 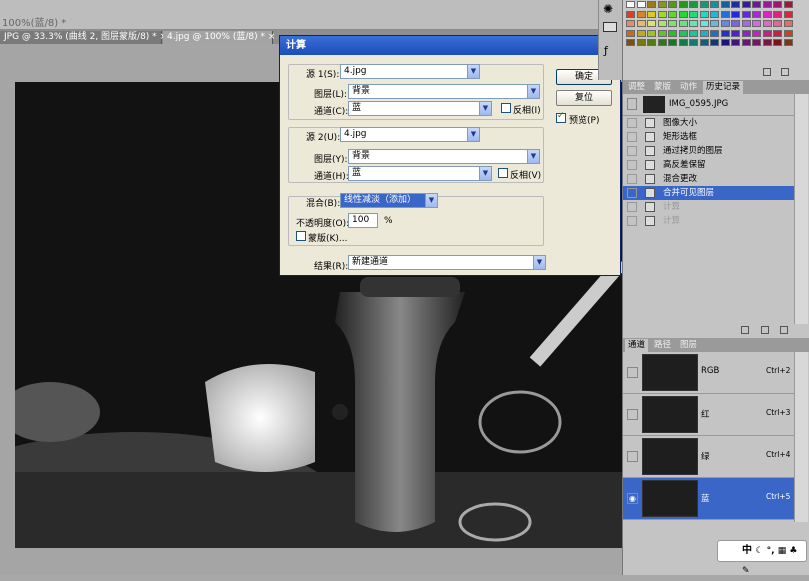 I want to click on history-item: 矩形选框, so click(x=709, y=137).